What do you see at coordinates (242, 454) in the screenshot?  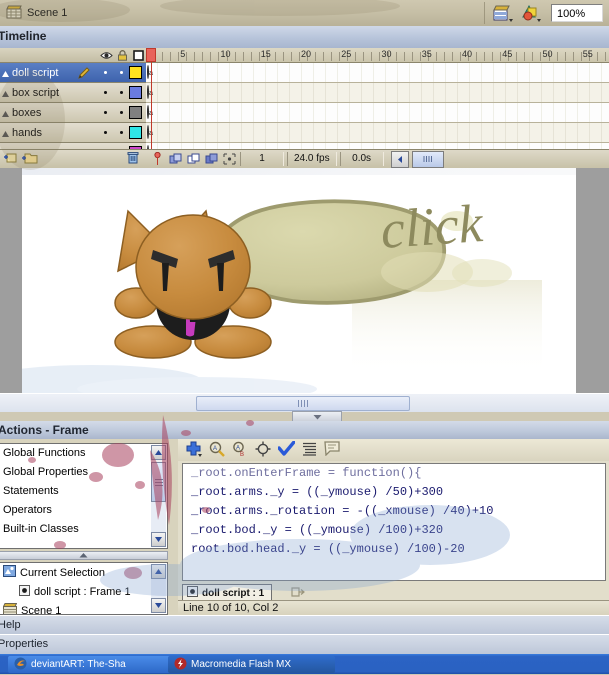 I see `svg-text: B` at bounding box center [242, 454].